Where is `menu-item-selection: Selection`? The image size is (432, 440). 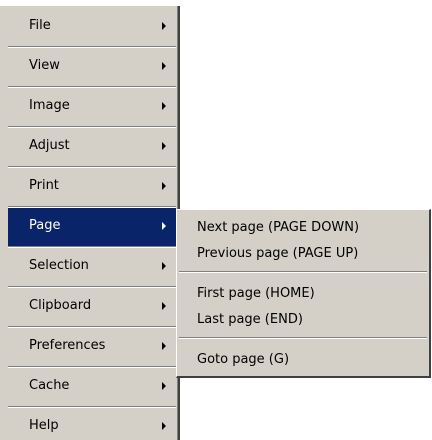
menu-item-selection: Selection is located at coordinates (92, 267).